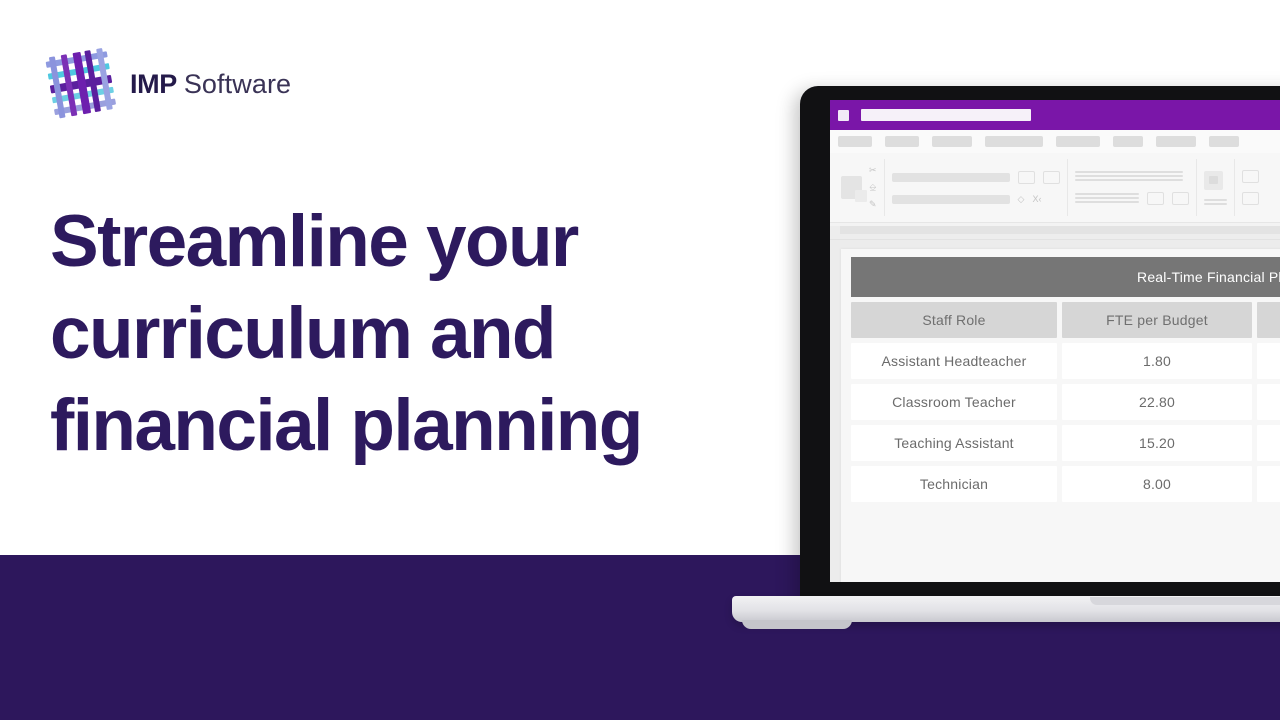 This screenshot has width=1280, height=720. I want to click on headline-line-3: financial planning, so click(346, 425).